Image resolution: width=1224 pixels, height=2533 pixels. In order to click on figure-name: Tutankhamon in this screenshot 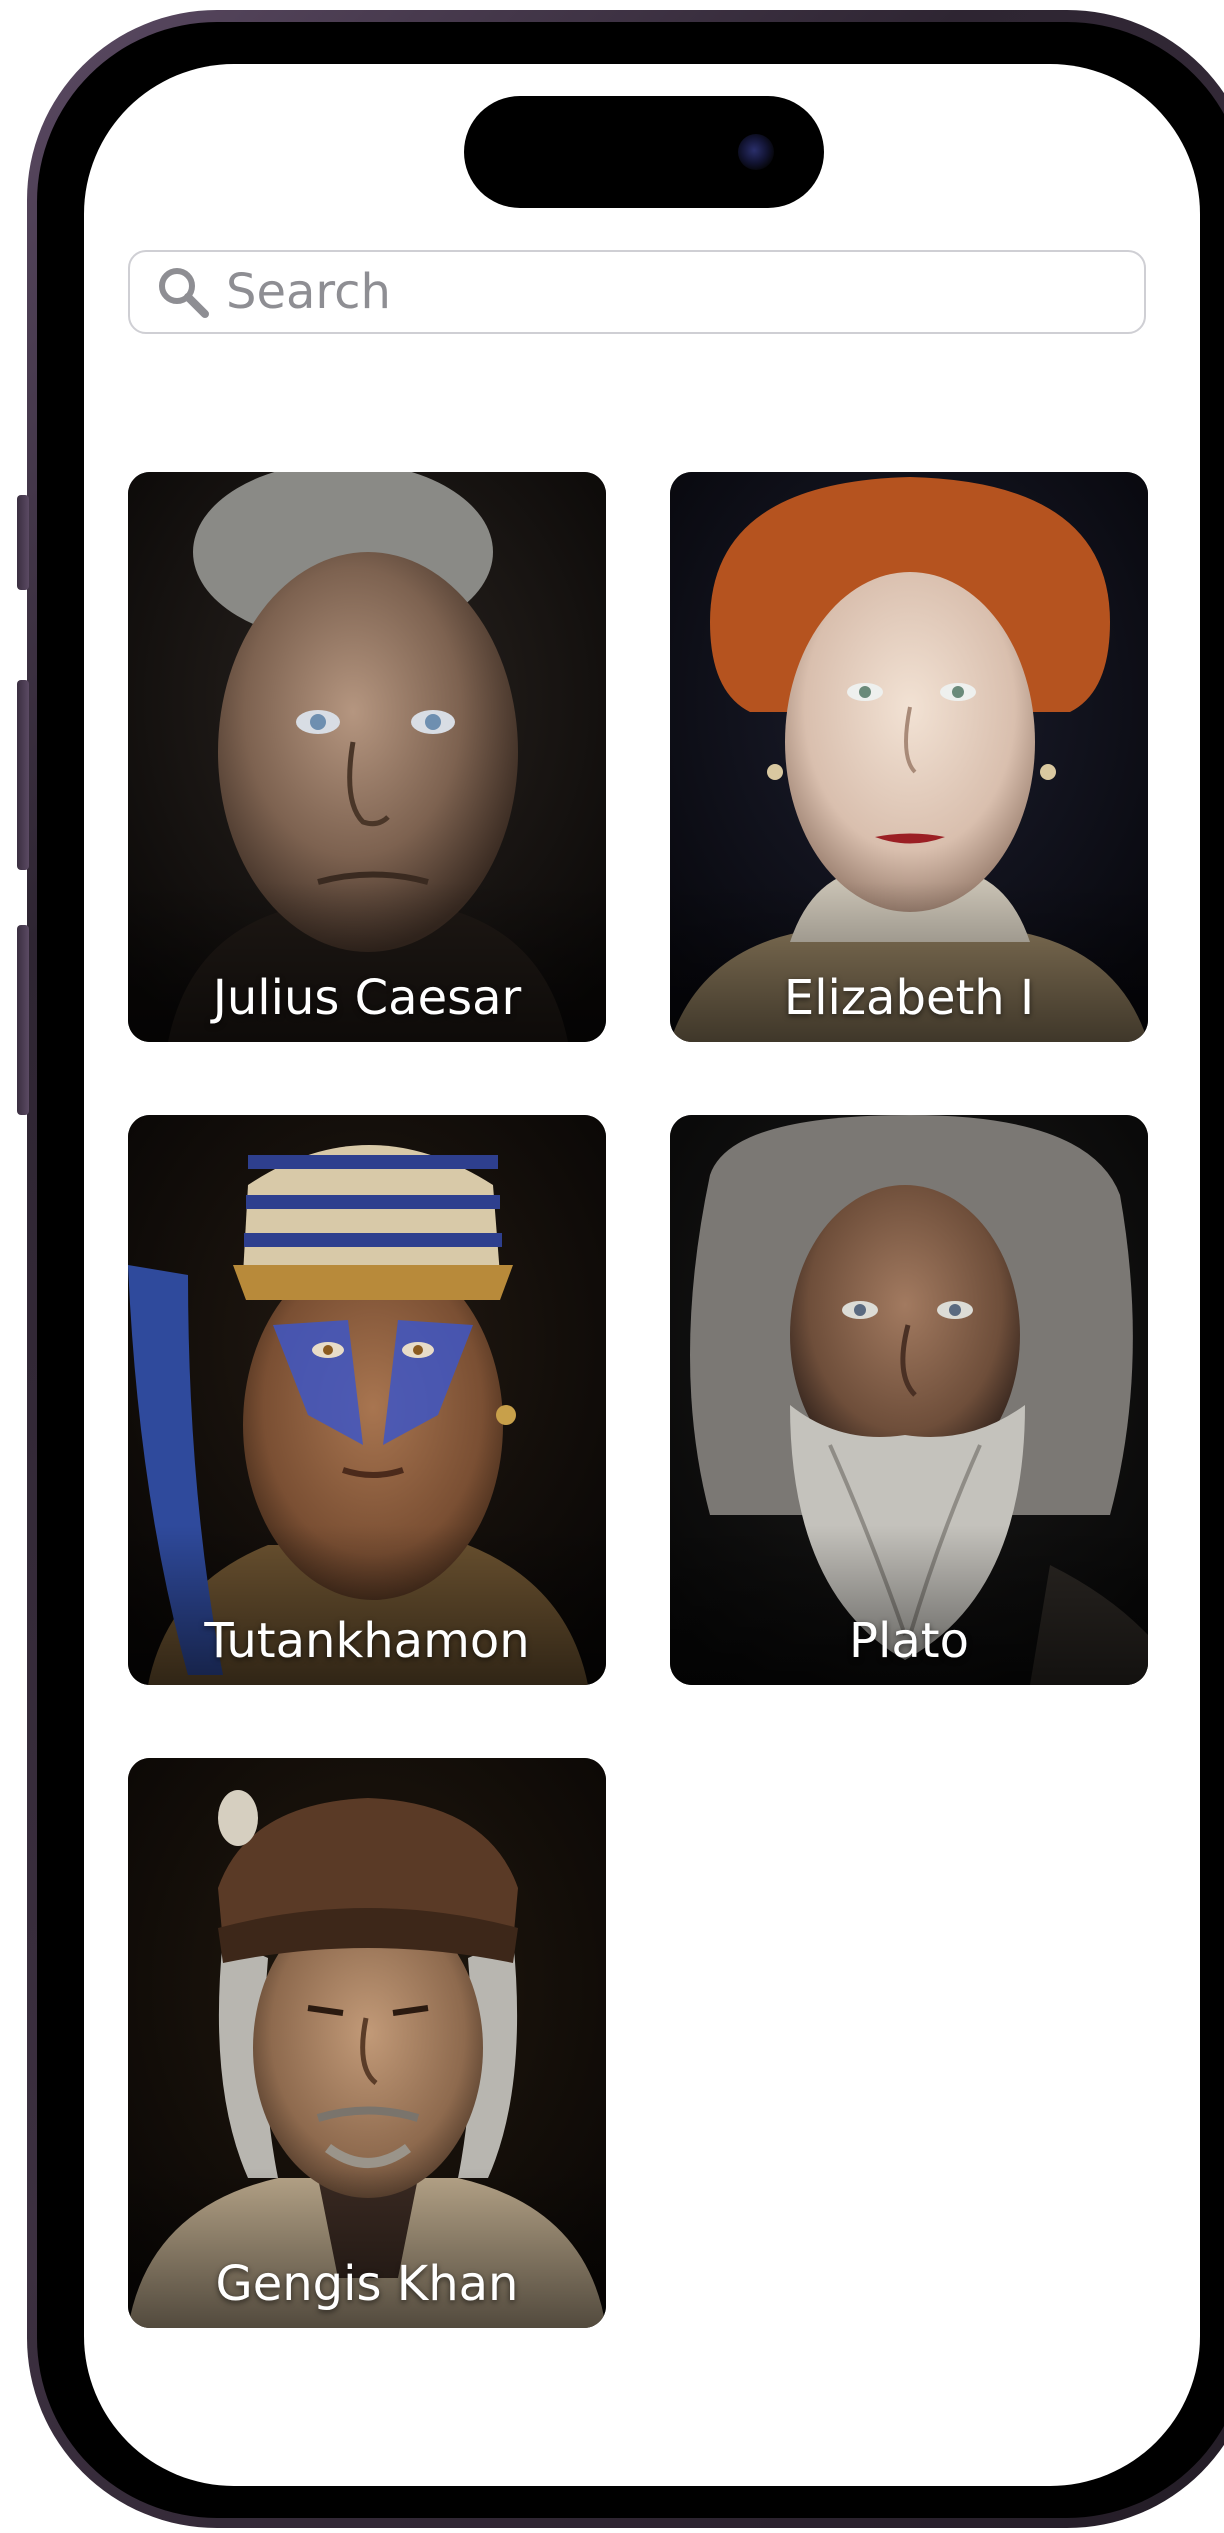, I will do `click(367, 1641)`.